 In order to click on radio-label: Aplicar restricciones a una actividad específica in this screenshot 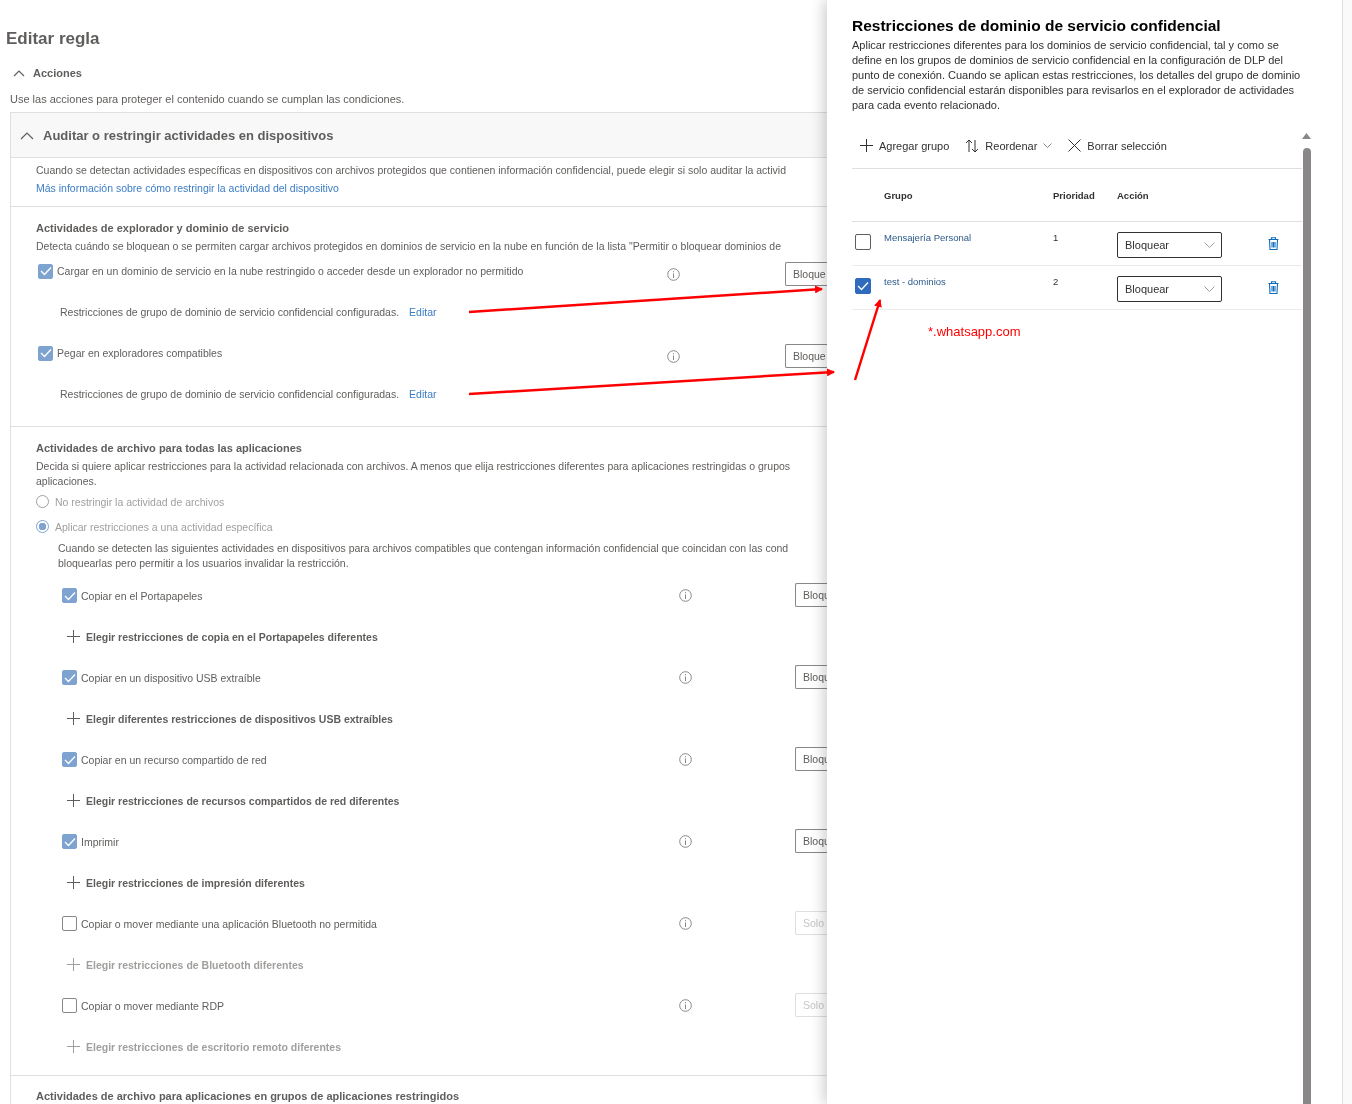, I will do `click(164, 526)`.